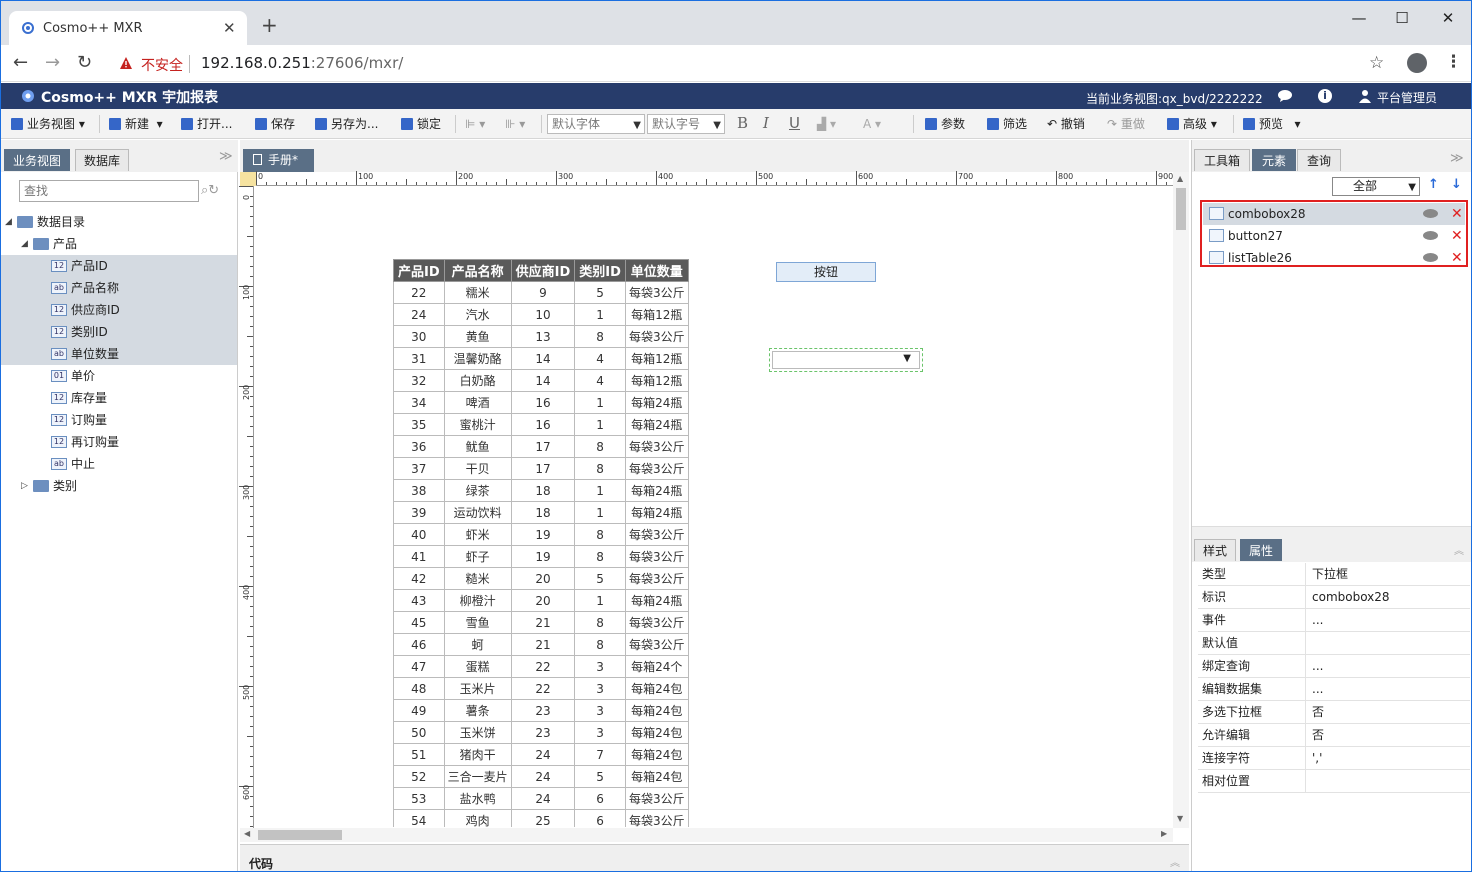 Image resolution: width=1472 pixels, height=872 pixels. I want to click on canvas-combobox: ▼, so click(846, 360).